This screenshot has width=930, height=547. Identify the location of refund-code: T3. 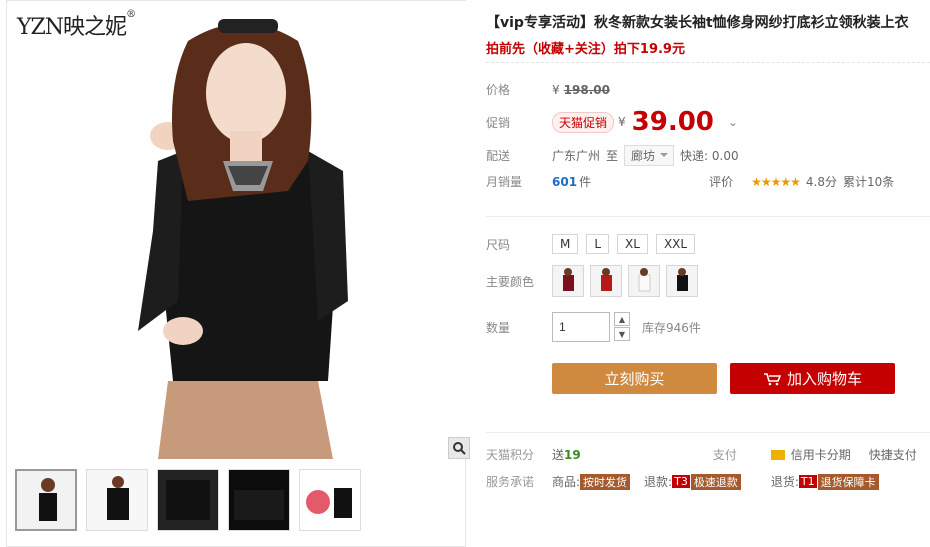
(681, 481).